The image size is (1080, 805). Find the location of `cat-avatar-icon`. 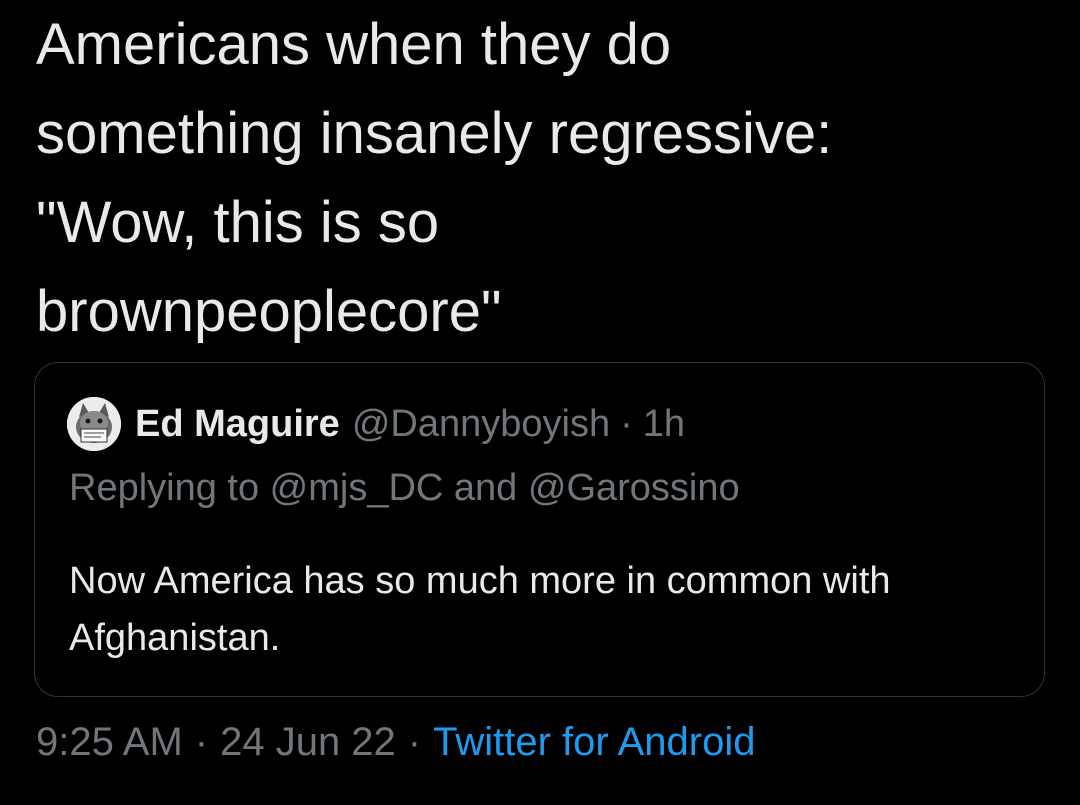

cat-avatar-icon is located at coordinates (94, 424).